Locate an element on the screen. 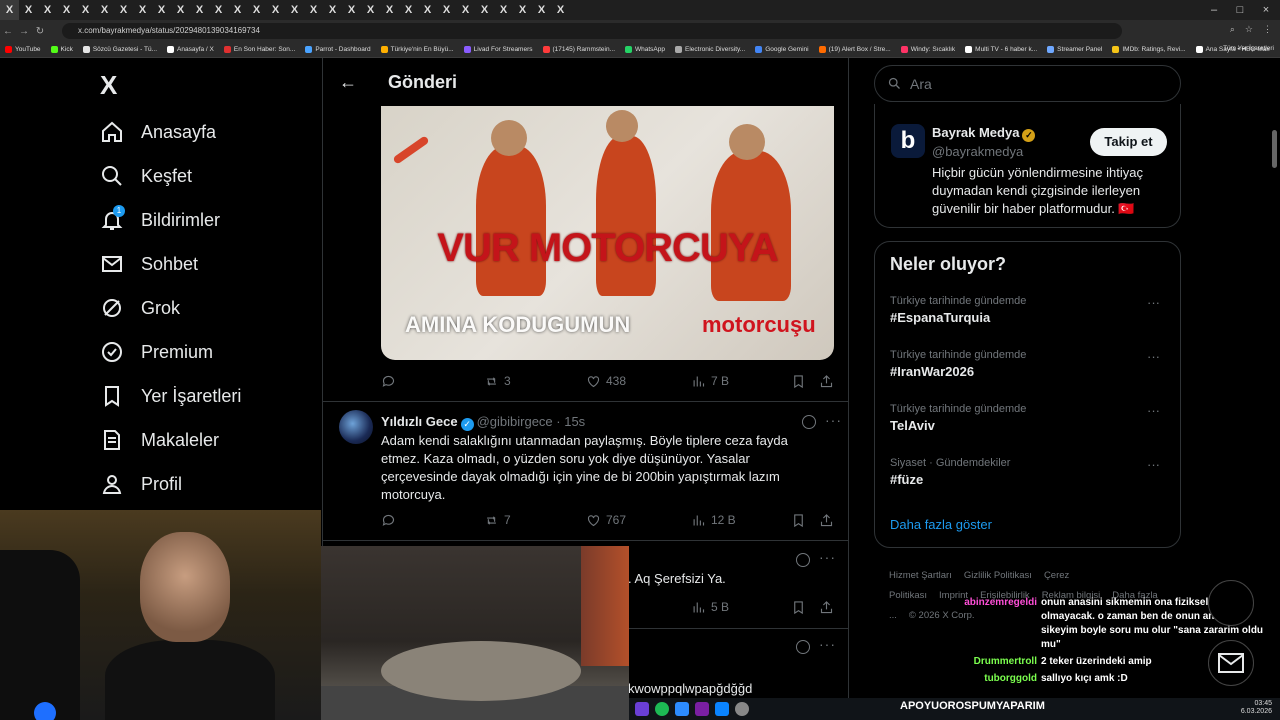 The width and height of the screenshot is (1280, 720). forward-nav-icon: → is located at coordinates (24, 31).